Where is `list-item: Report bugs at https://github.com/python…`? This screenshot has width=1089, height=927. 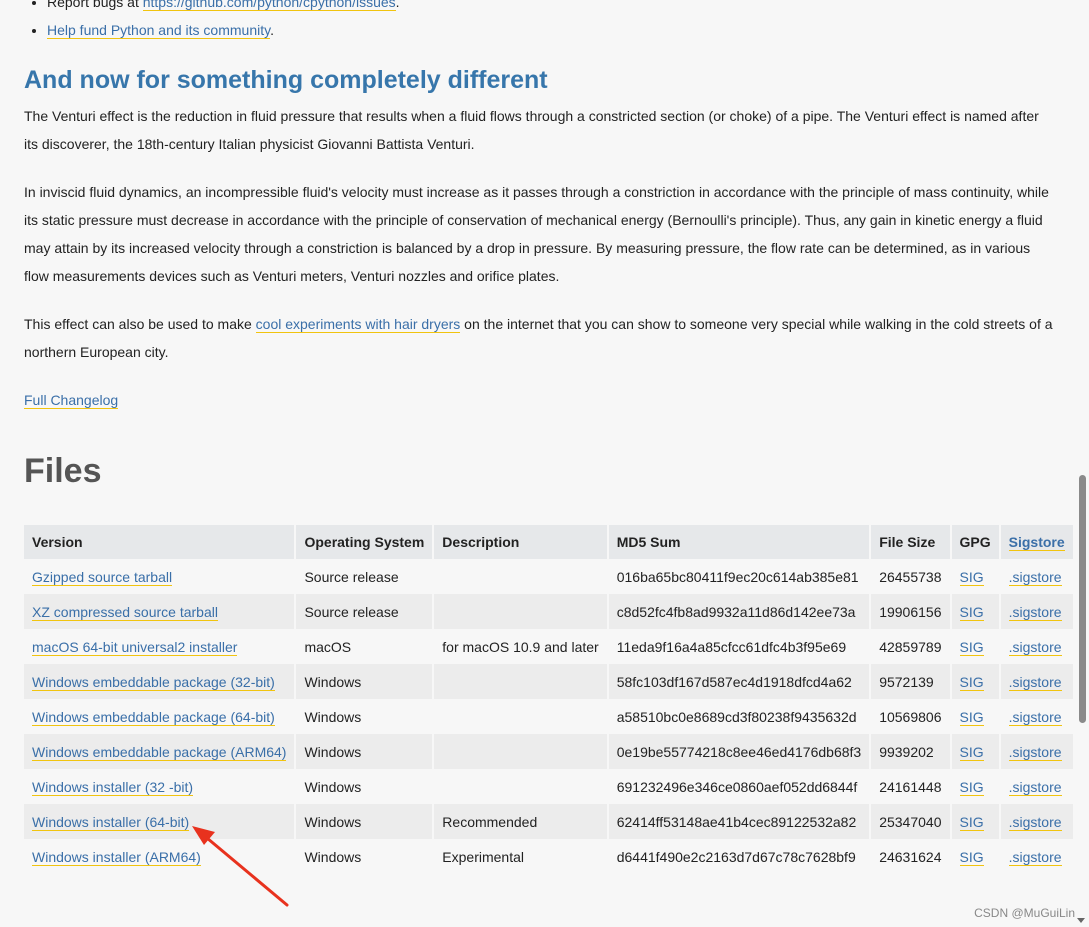
list-item: Report bugs at https://github.com/python… is located at coordinates (223, 8).